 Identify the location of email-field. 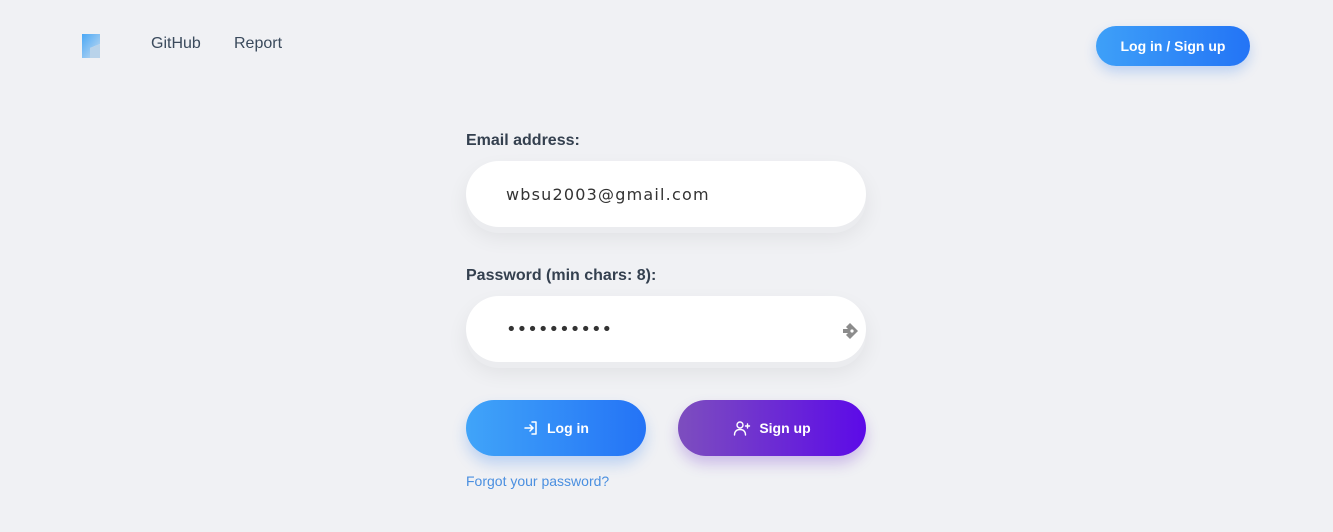
(666, 194).